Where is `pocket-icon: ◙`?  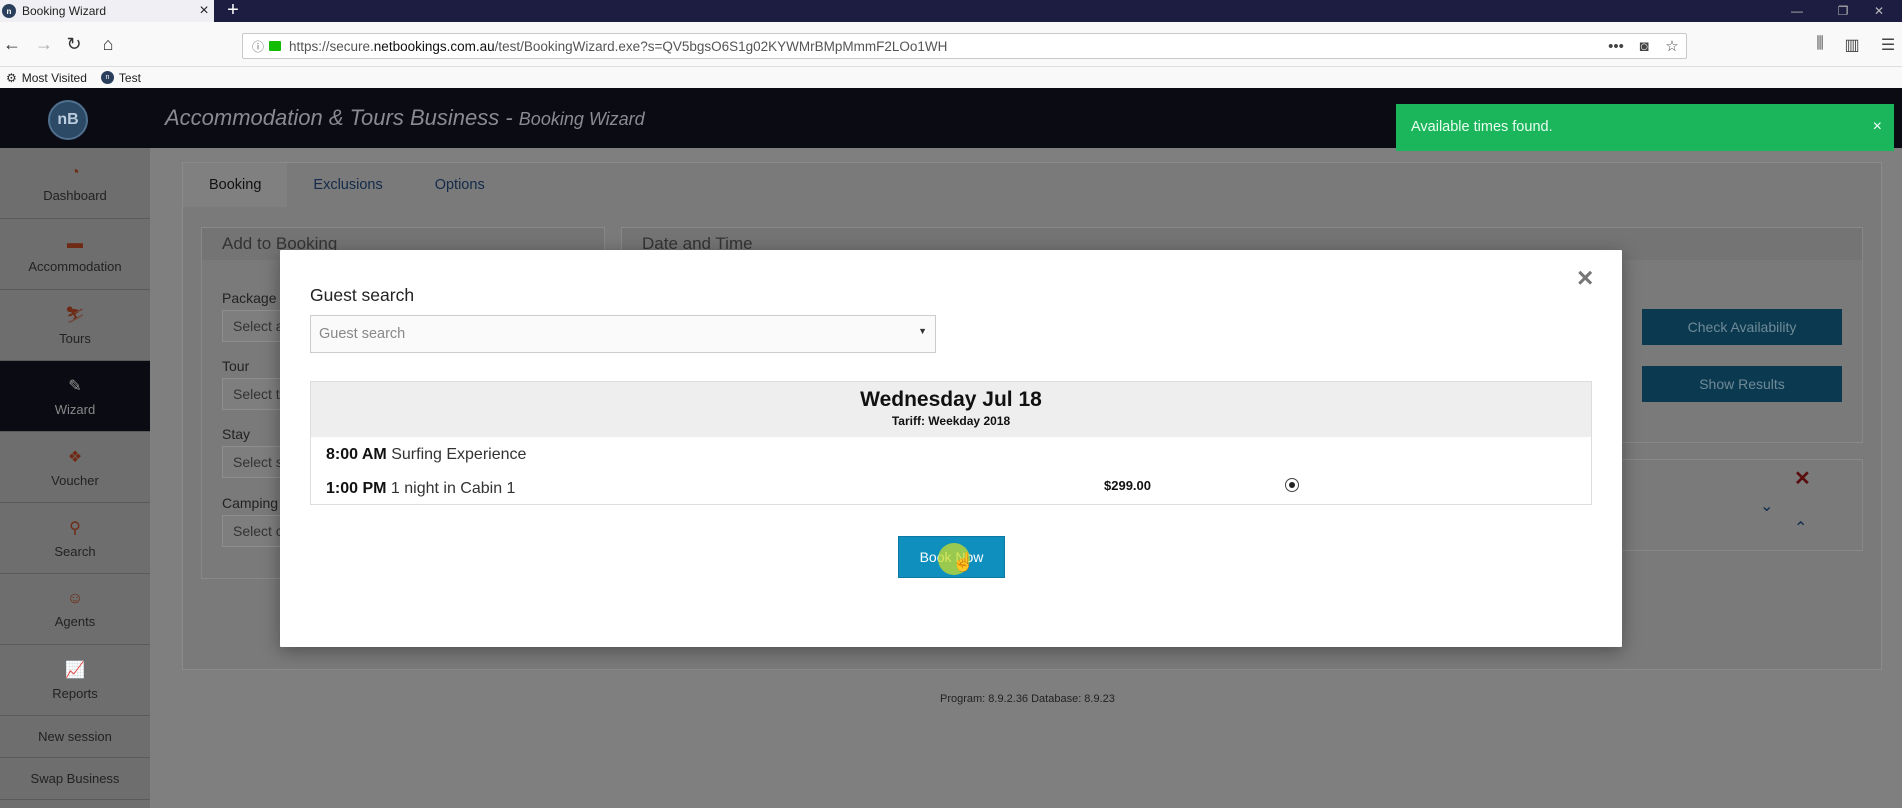
pocket-icon: ◙ is located at coordinates (1644, 46).